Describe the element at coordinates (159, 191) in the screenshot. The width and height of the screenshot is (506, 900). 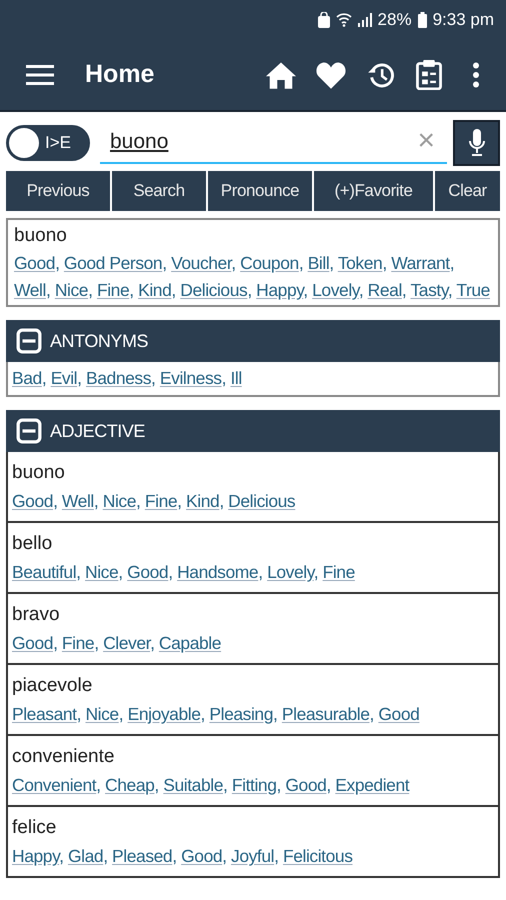
I see `action-button: Search` at that location.